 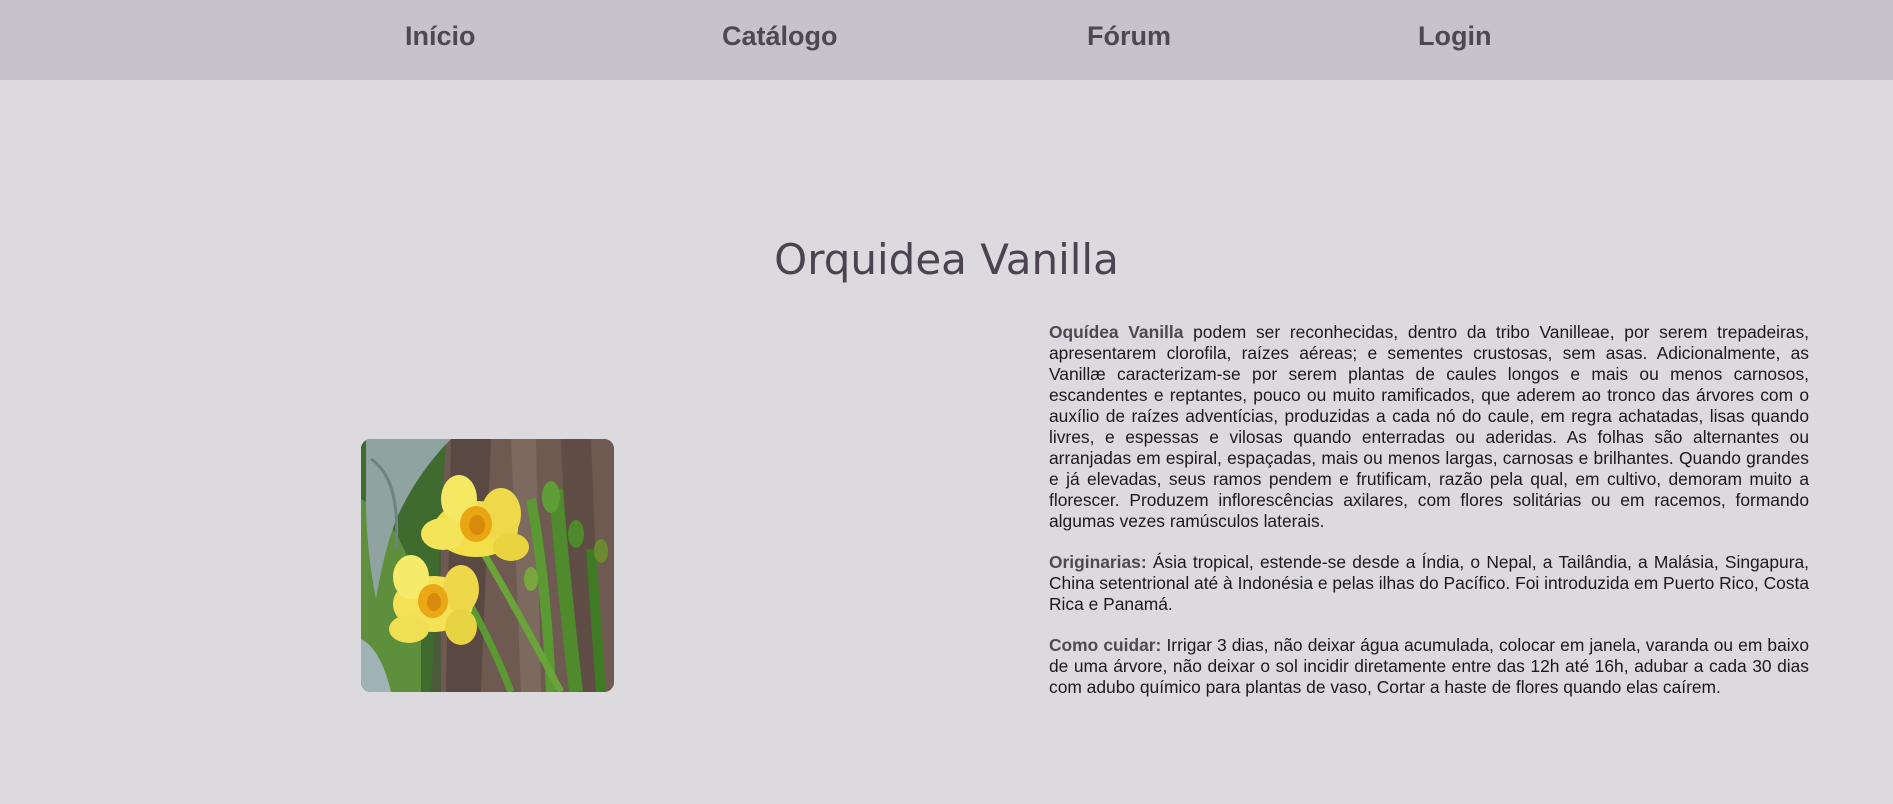 I want to click on origin-label: Originarias:, so click(x=1098, y=562).